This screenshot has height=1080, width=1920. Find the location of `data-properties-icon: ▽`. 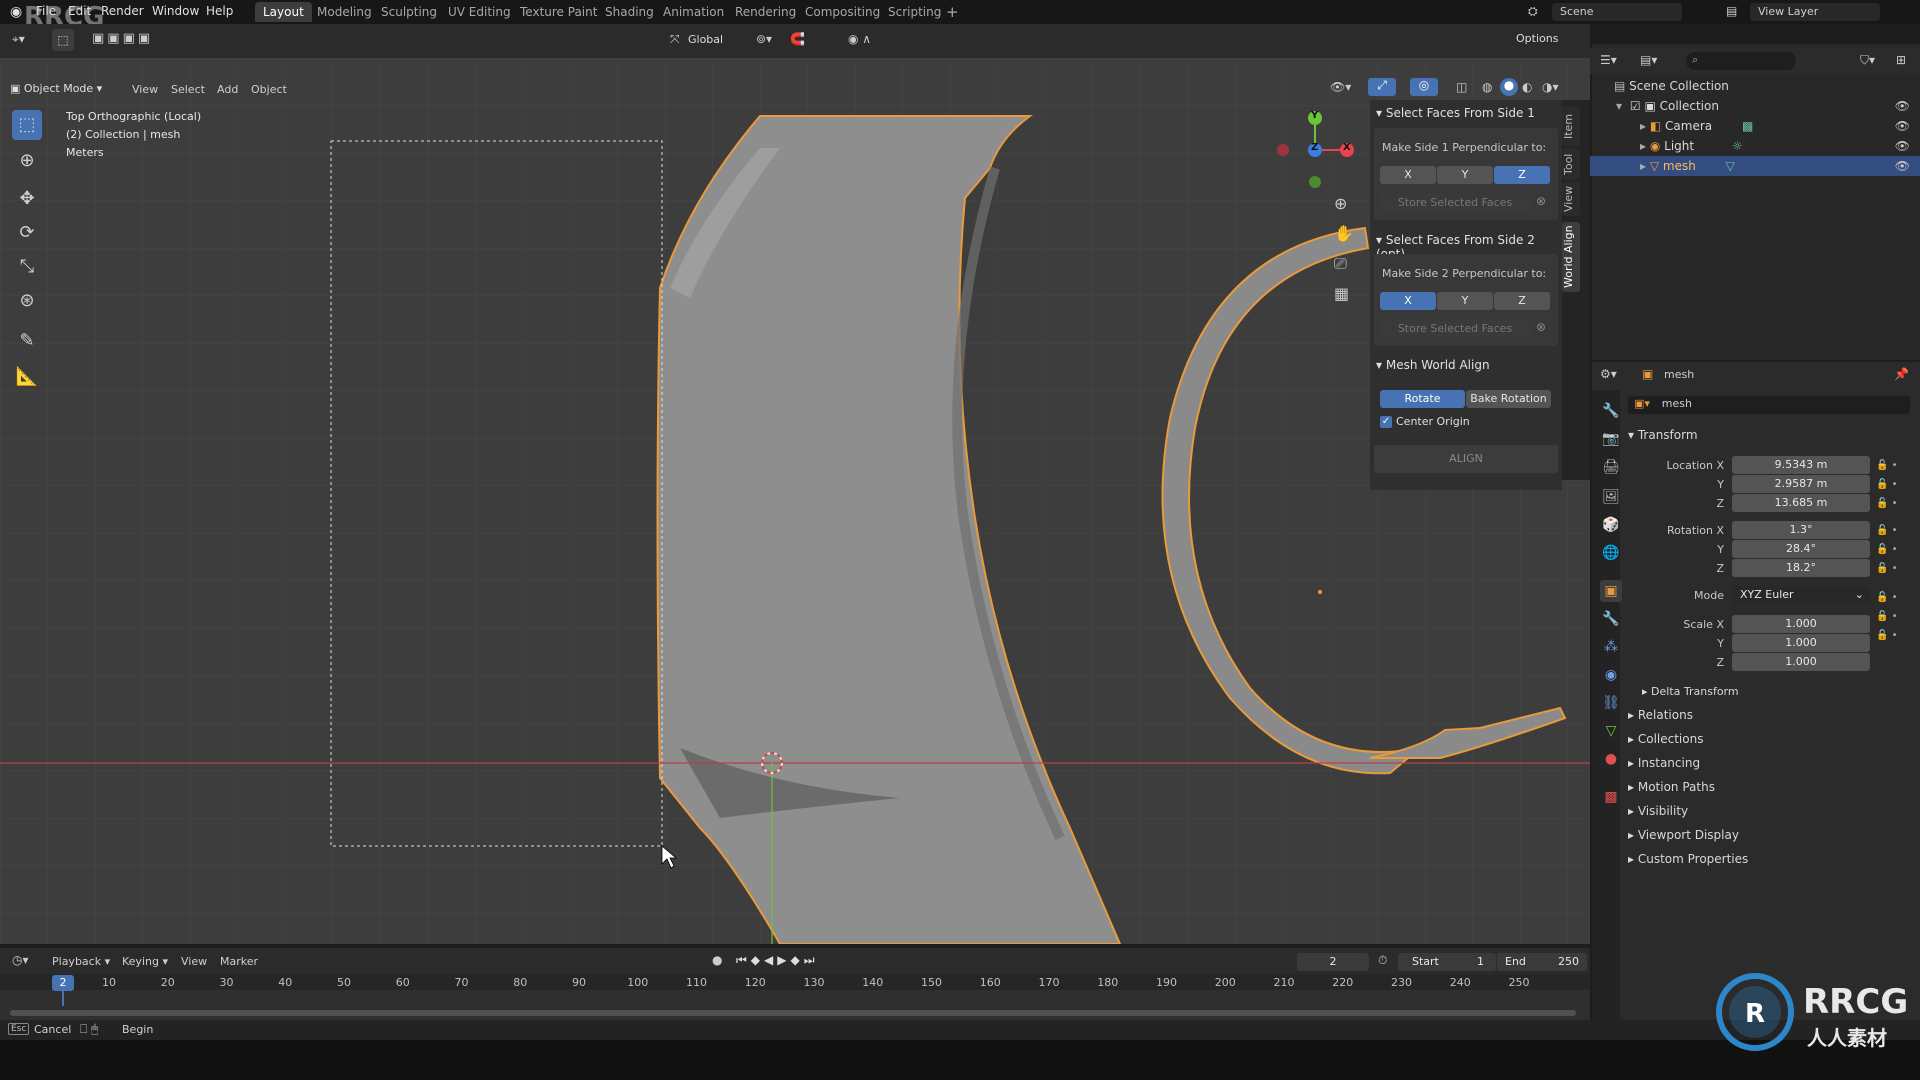

data-properties-icon: ▽ is located at coordinates (1611, 731).